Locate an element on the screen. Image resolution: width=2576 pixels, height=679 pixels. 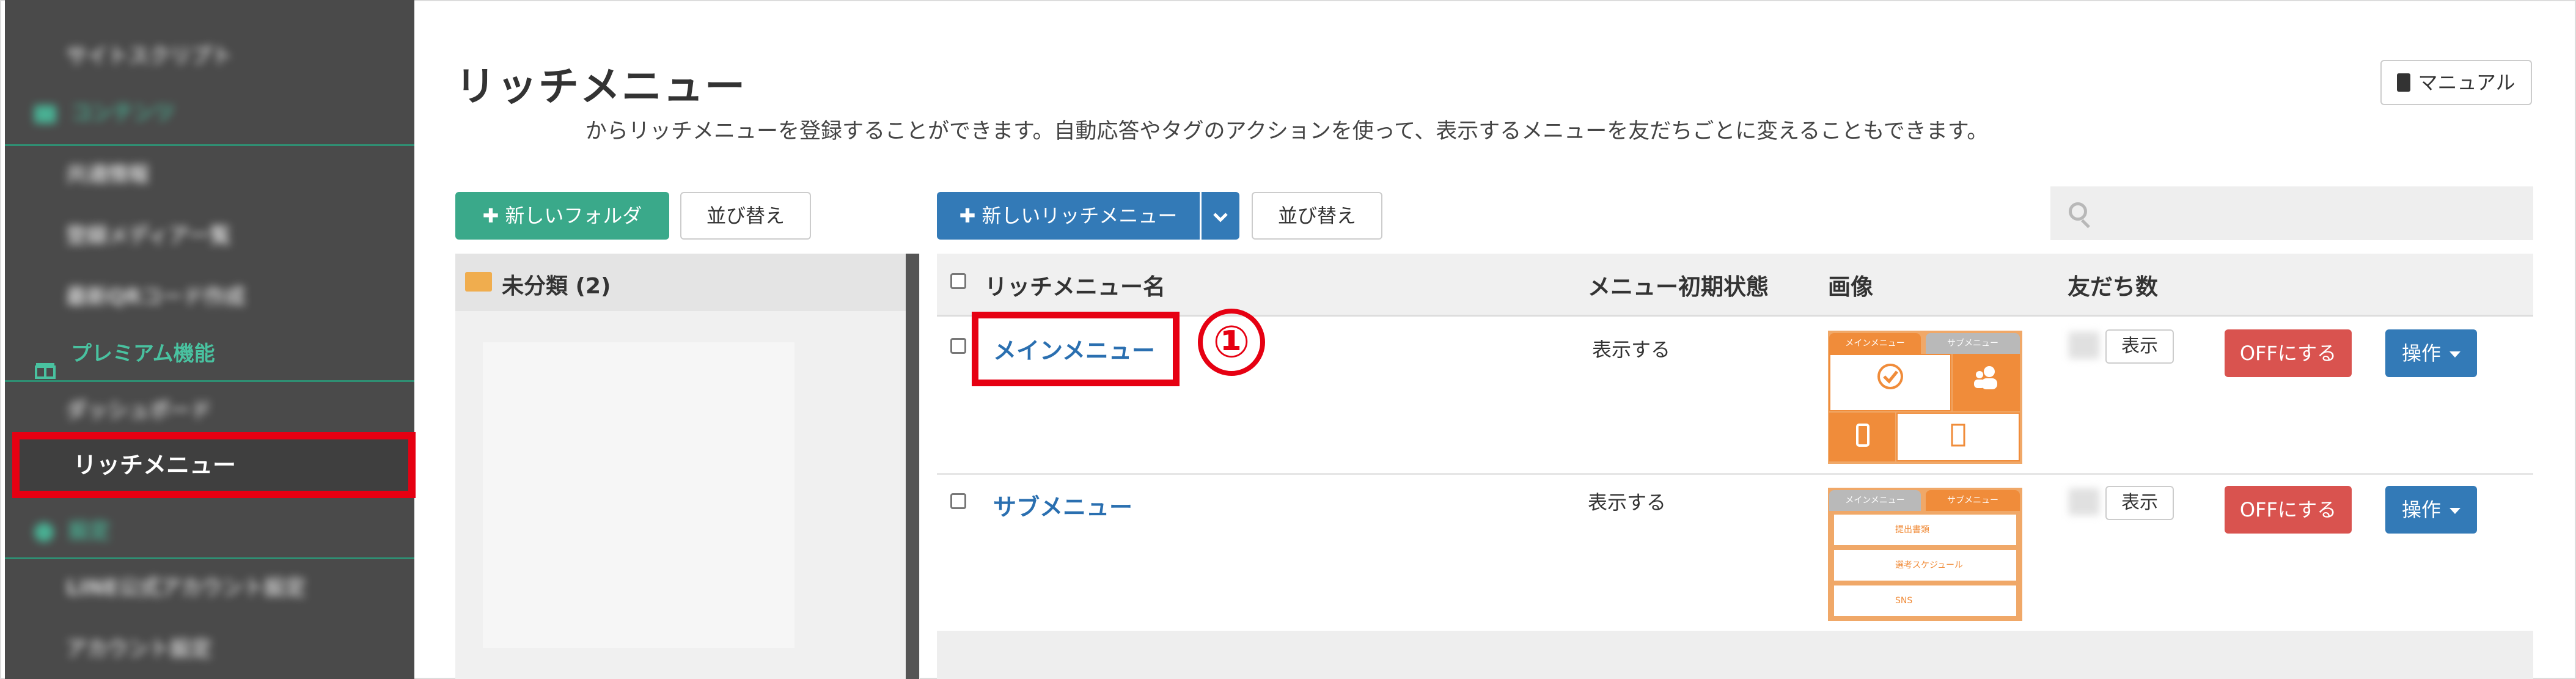
new-richmenu-dropdown-toggle is located at coordinates (1220, 216).